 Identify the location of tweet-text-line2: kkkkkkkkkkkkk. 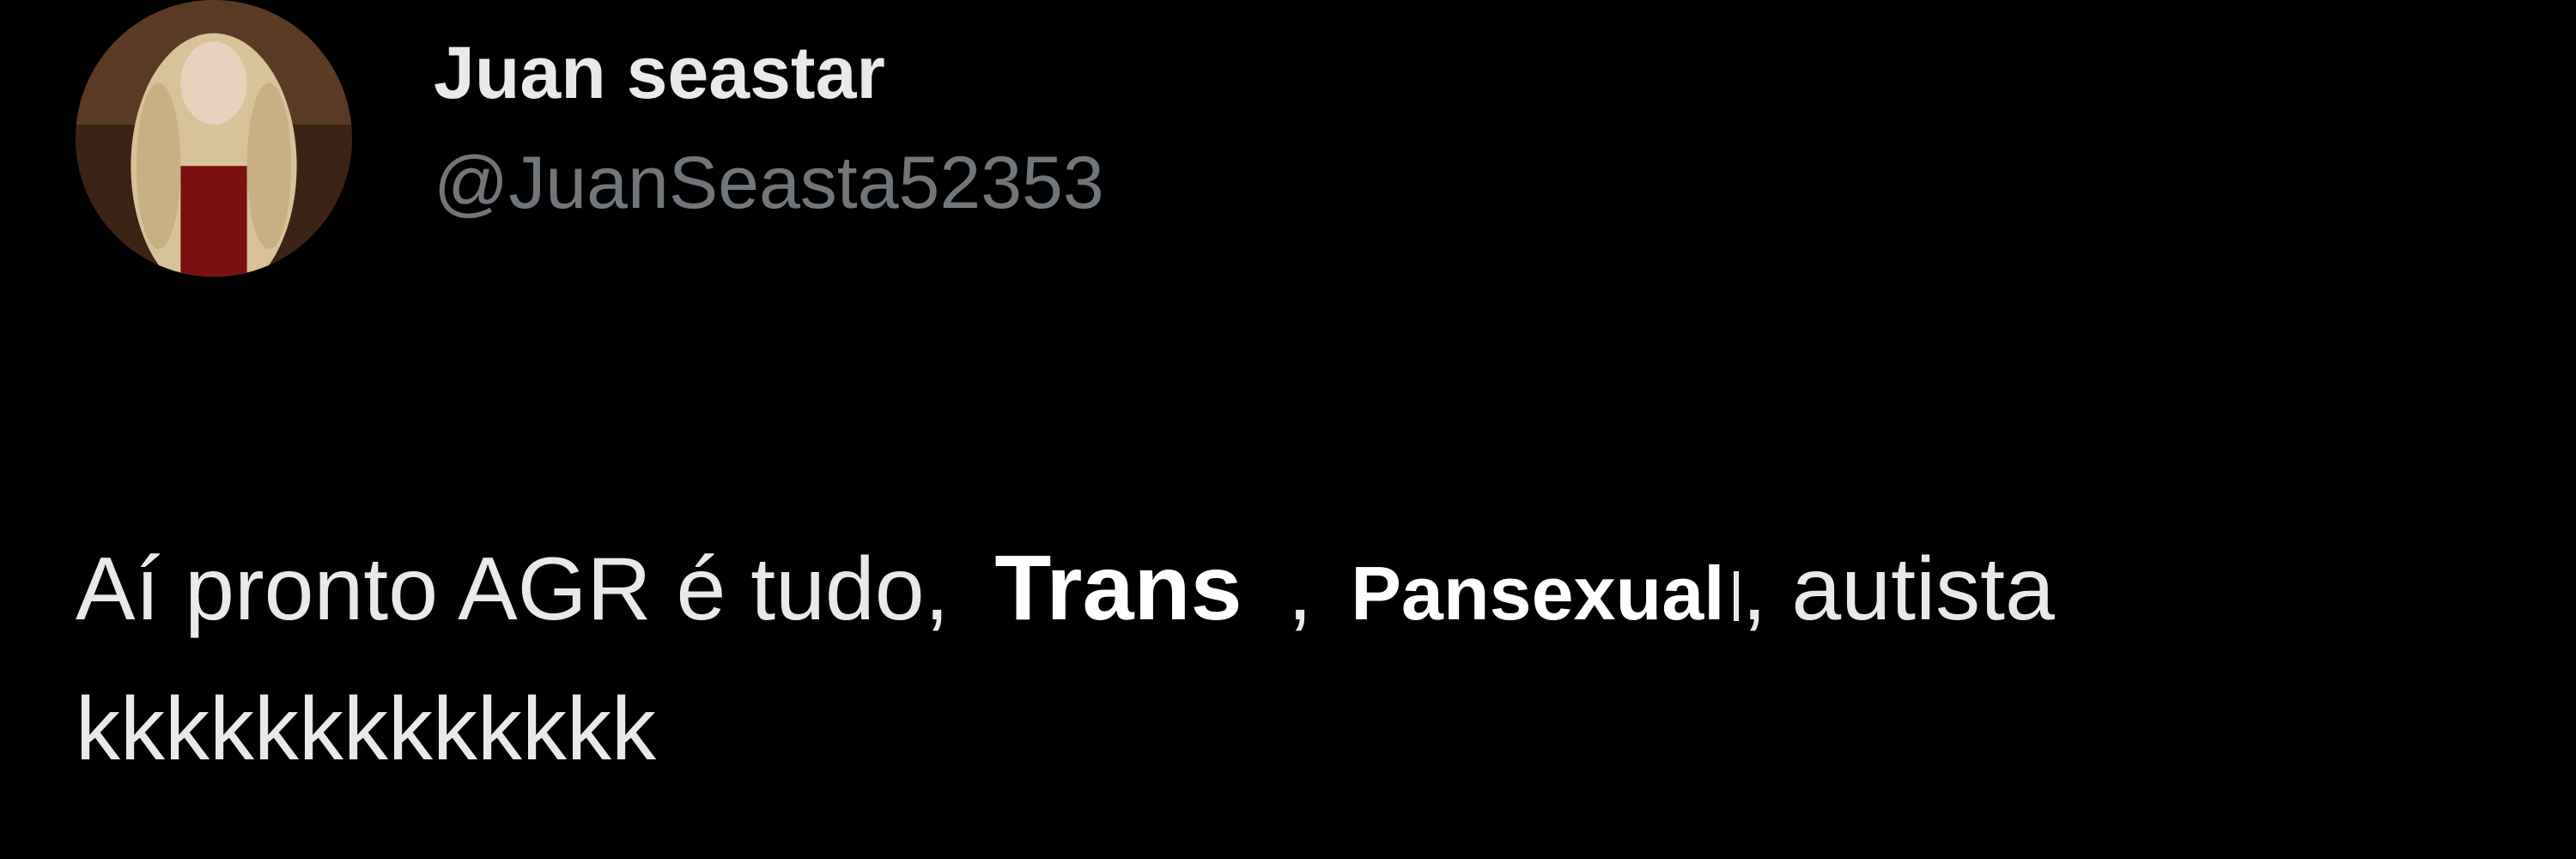
(366, 729).